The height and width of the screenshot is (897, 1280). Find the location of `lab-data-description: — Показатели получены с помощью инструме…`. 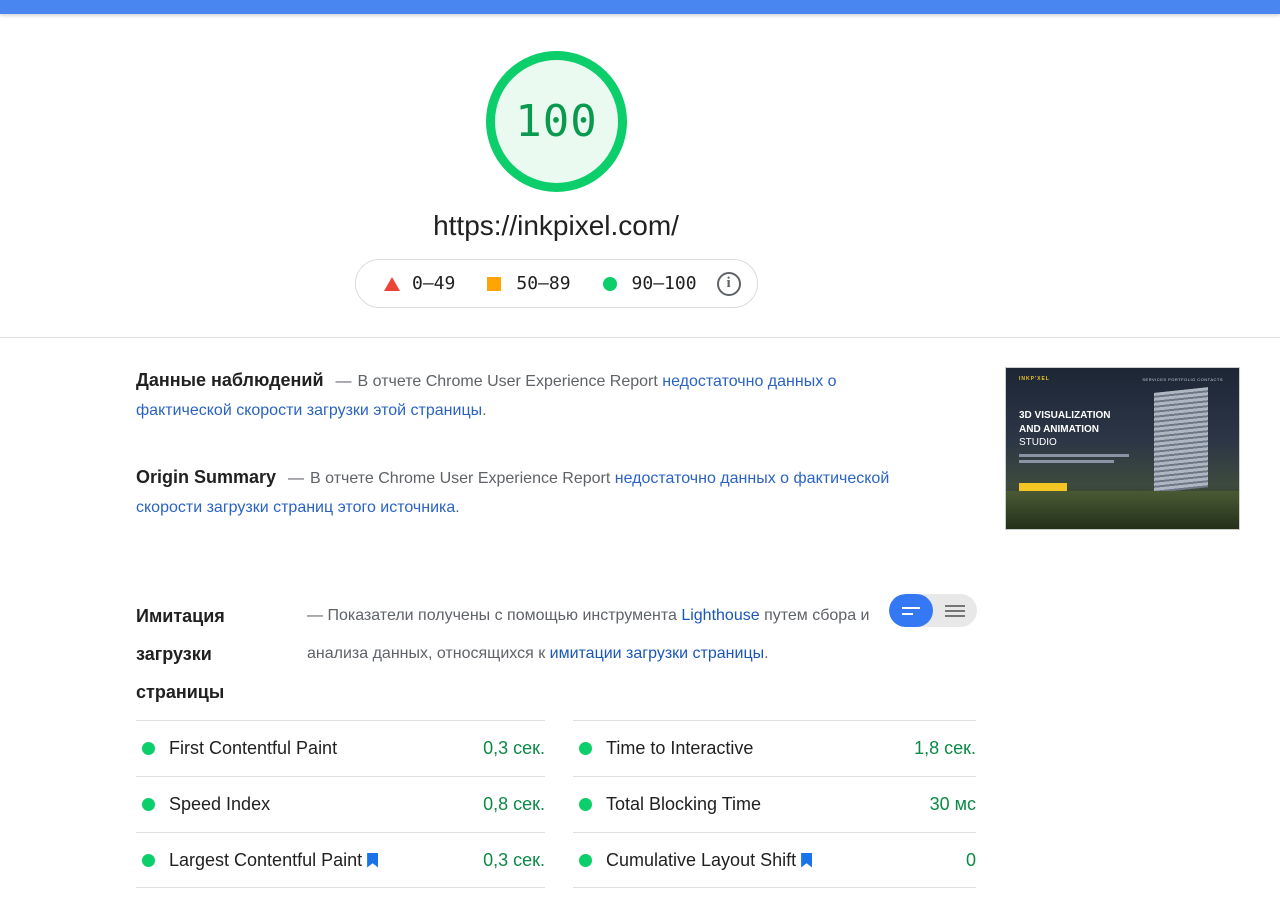

lab-data-description: — Показатели получены с помощью инструме… is located at coordinates (599, 635).